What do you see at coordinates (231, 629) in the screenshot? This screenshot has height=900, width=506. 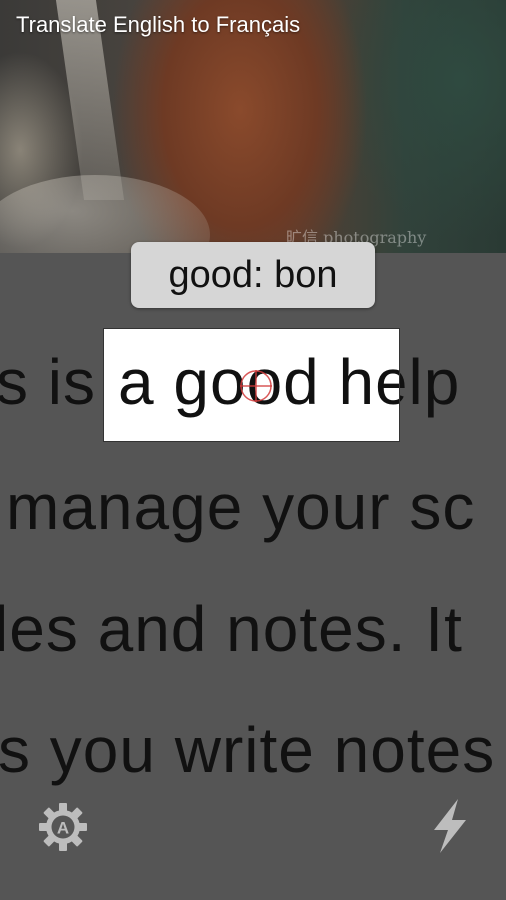 I see `camera-text-line-3: les and notes. It` at bounding box center [231, 629].